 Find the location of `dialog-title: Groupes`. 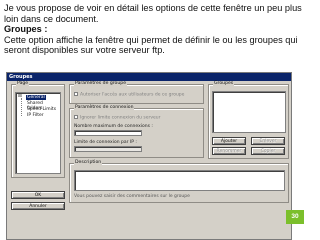

dialog-title: Groupes is located at coordinates (149, 77).